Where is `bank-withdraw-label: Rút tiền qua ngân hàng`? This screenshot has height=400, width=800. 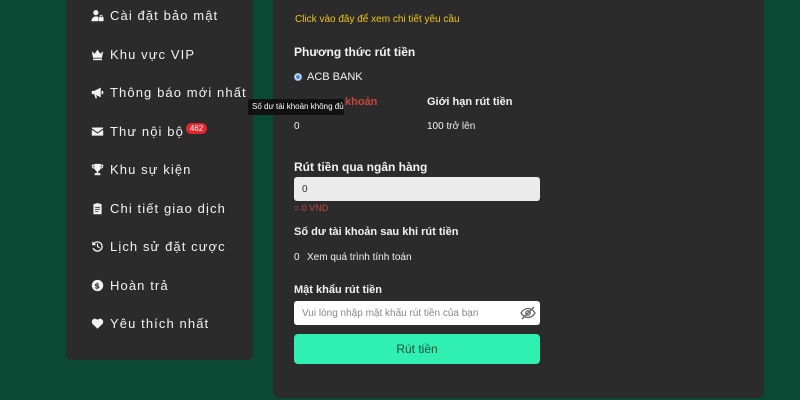 bank-withdraw-label: Rút tiền qua ngân hàng is located at coordinates (361, 167).